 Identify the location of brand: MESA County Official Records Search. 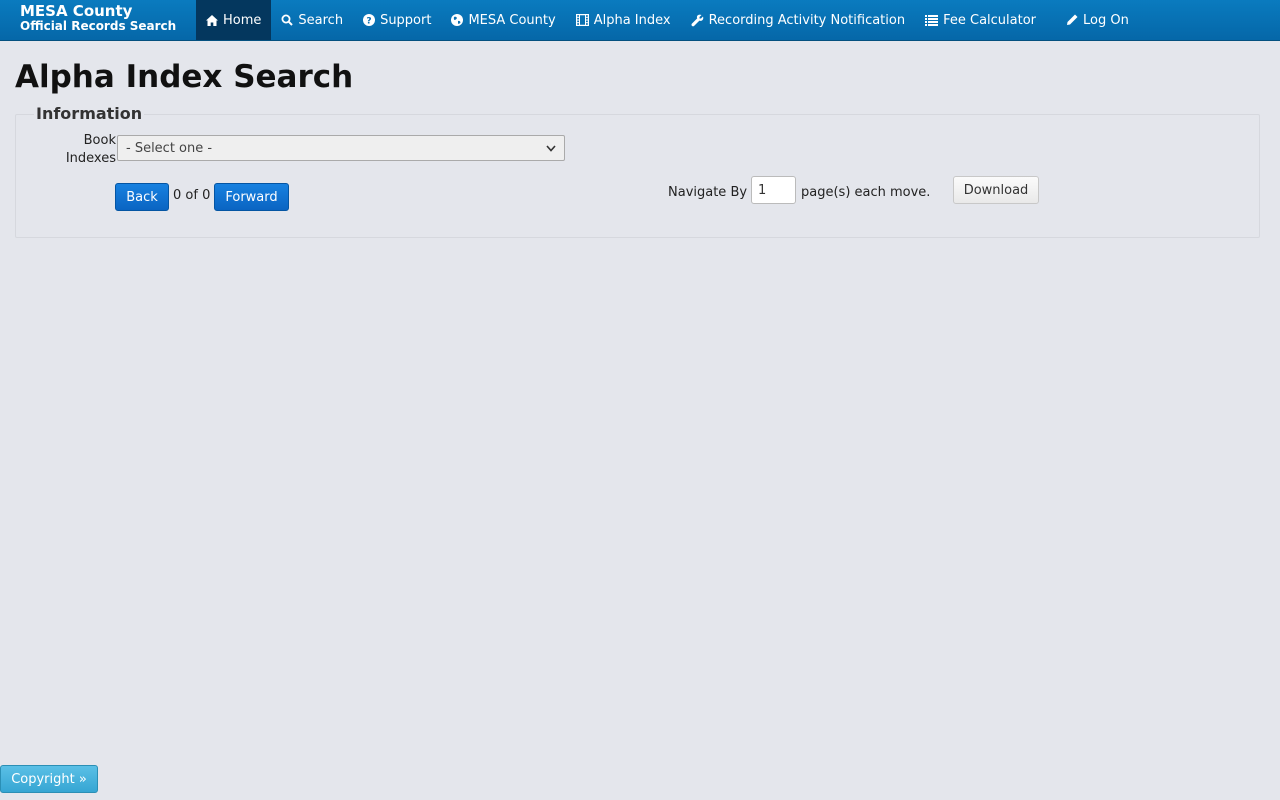
(98, 18).